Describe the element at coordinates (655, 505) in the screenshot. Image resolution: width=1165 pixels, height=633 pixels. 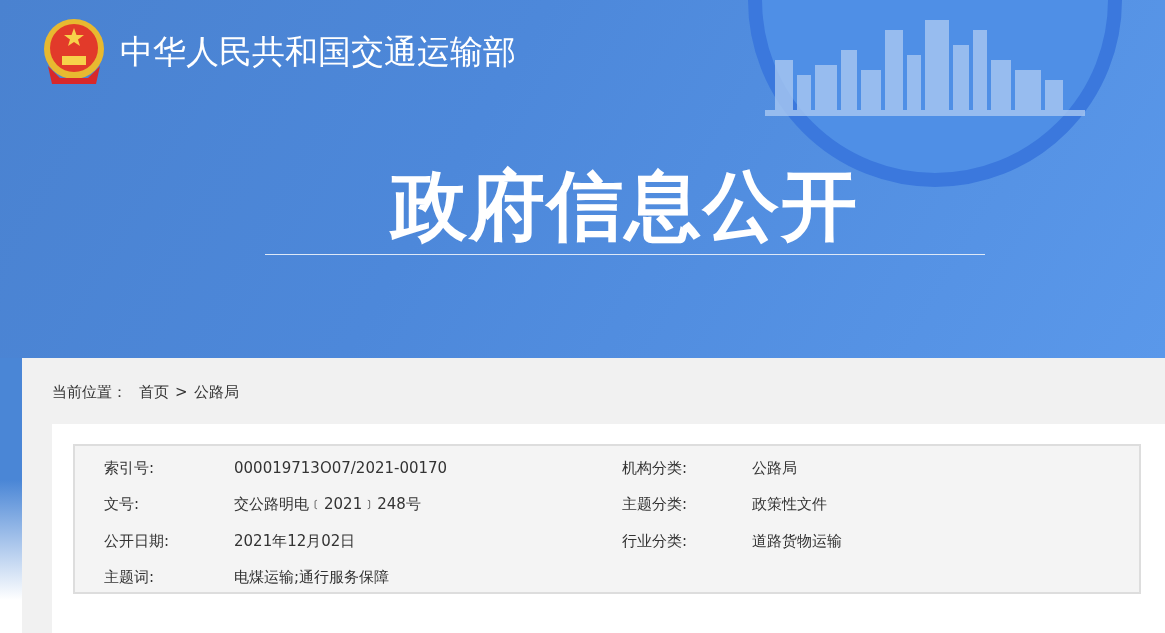
I see `metadata-label: 主题分类:` at that location.